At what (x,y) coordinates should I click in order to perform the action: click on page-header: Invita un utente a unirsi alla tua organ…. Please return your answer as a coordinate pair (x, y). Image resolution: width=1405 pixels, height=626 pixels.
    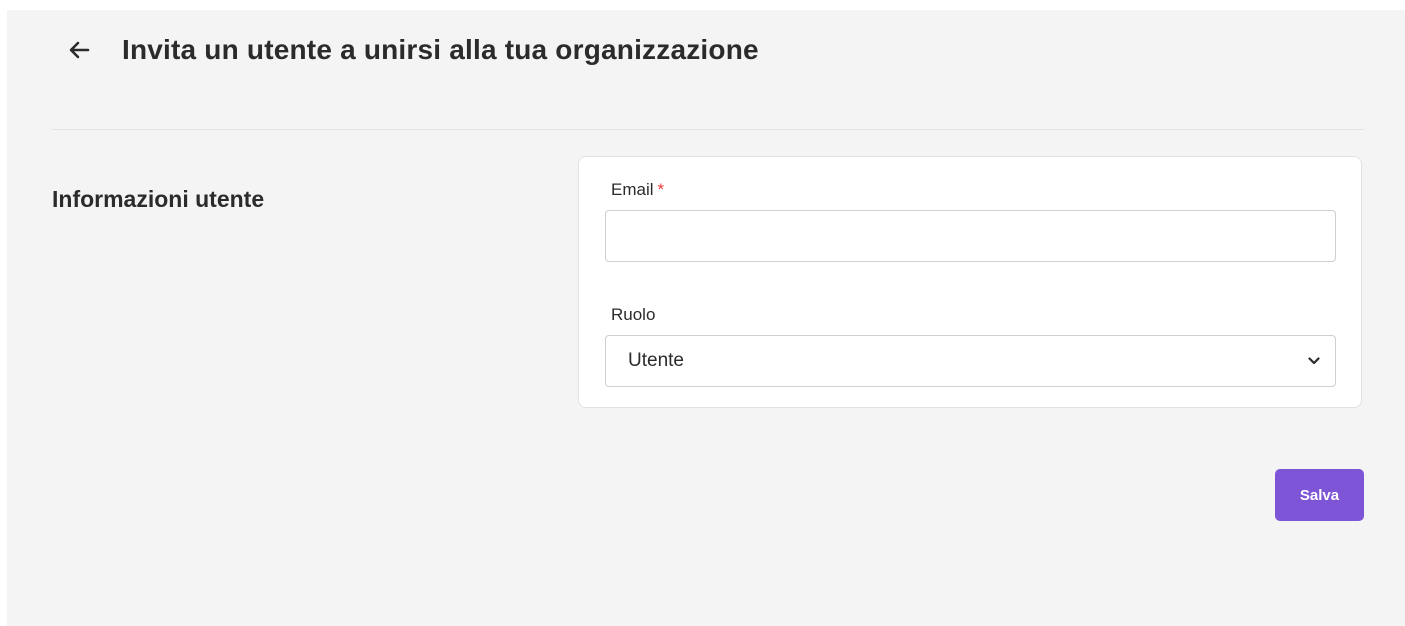
    Looking at the image, I should click on (410, 50).